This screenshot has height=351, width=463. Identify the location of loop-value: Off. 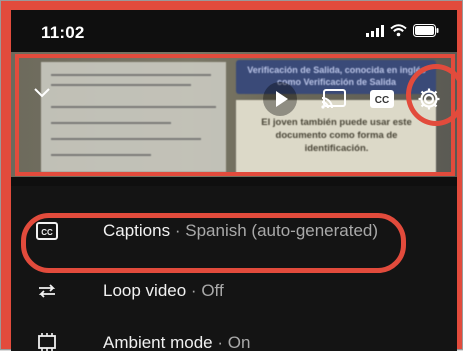
(212, 290).